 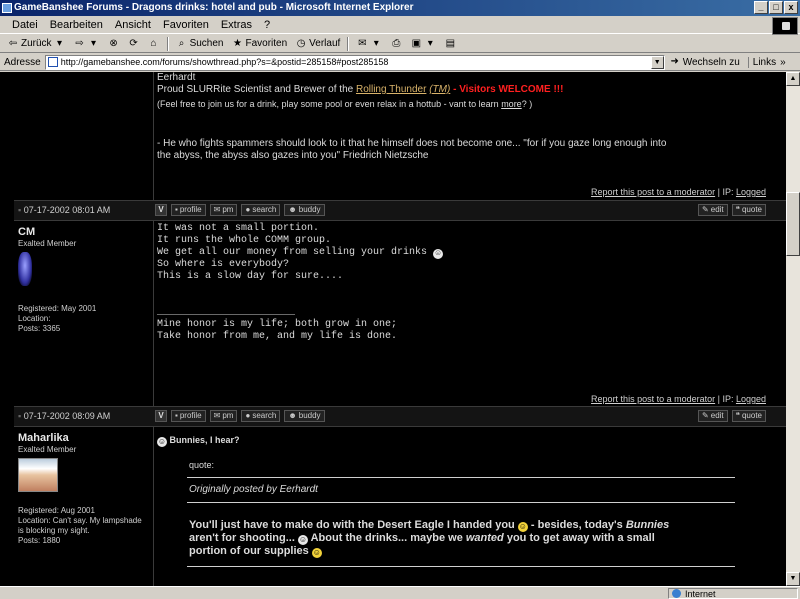 What do you see at coordinates (204, 440) in the screenshot?
I see `post3-title: Bunnies, I hear?` at bounding box center [204, 440].